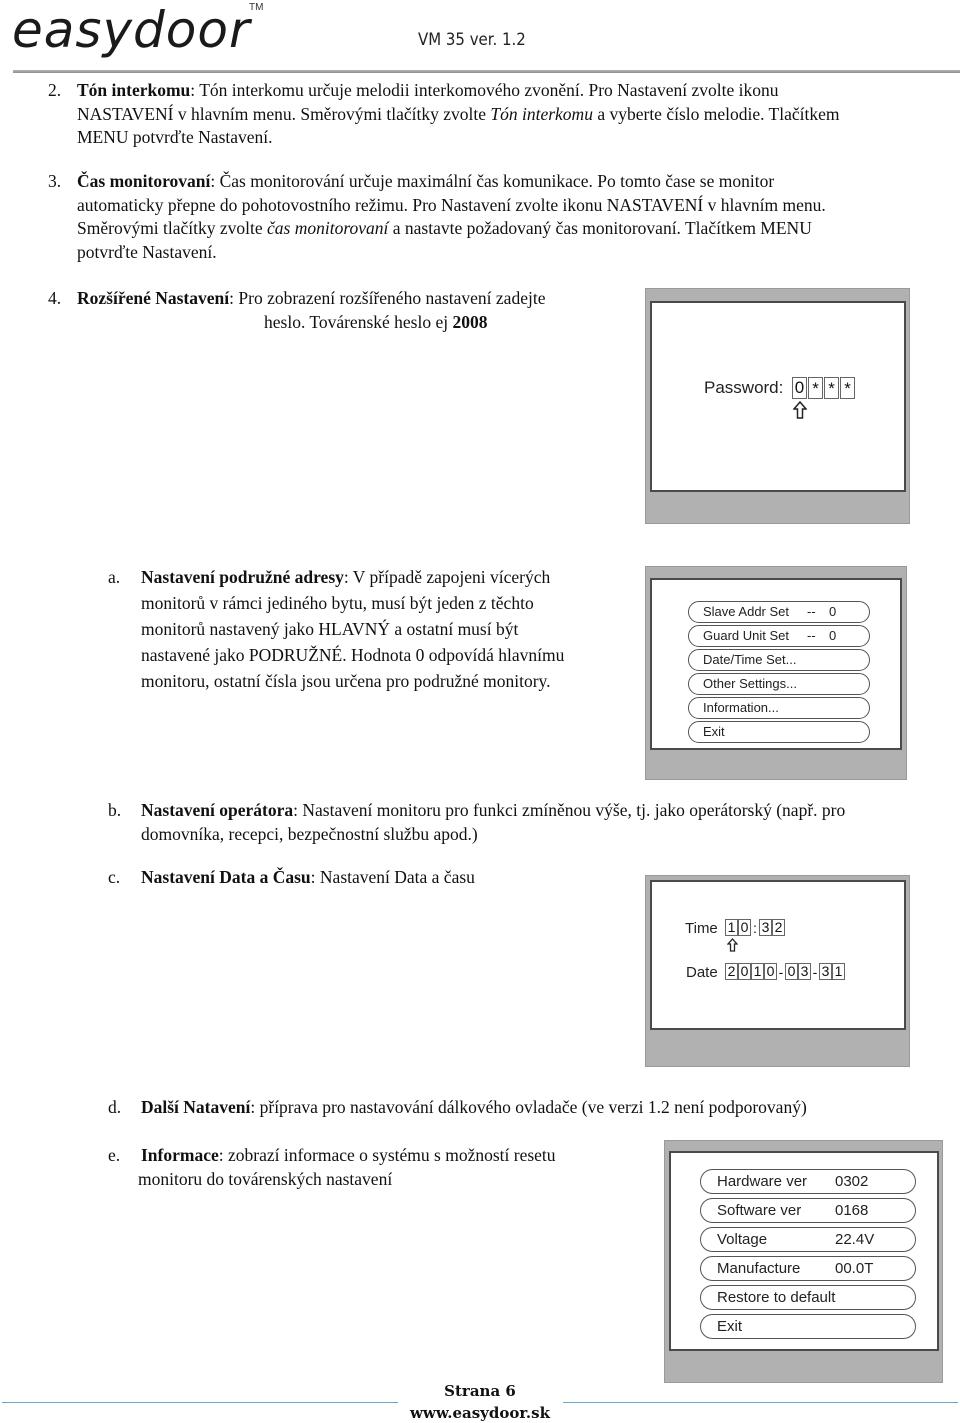  I want to click on section-4-number: 4., so click(55, 298).